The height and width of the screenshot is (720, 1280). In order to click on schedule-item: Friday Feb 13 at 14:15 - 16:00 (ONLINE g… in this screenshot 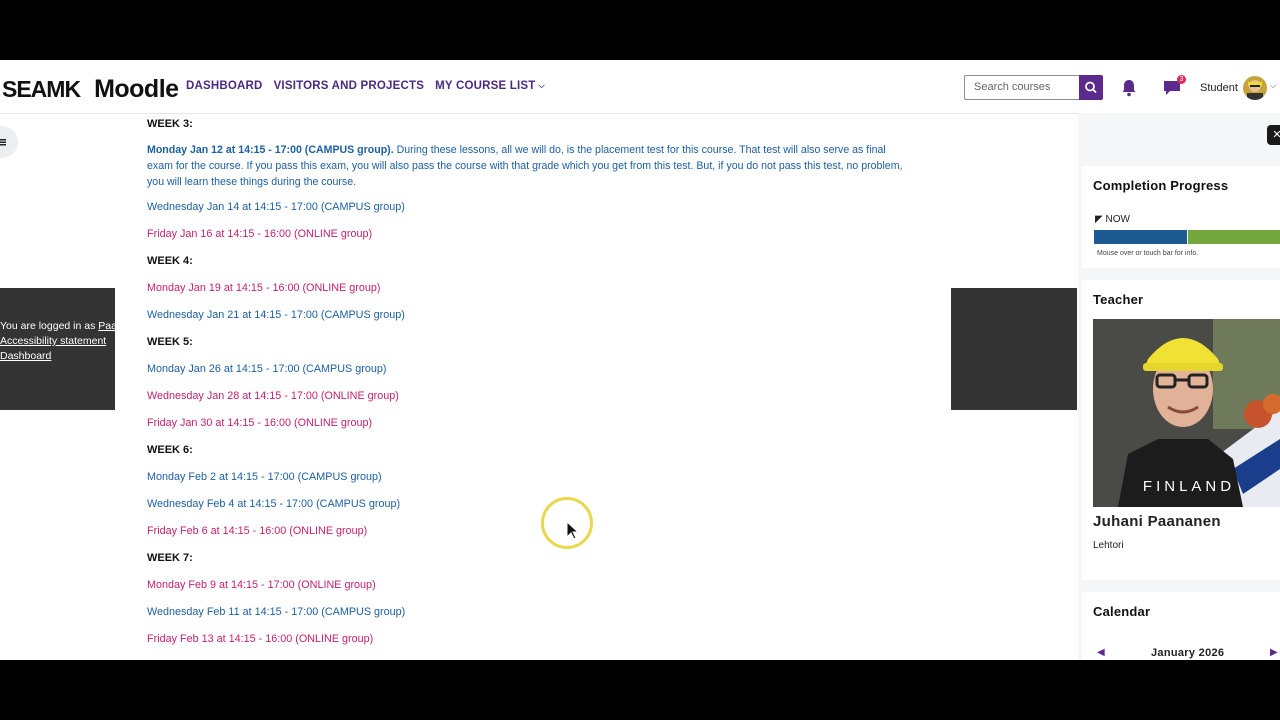, I will do `click(260, 639)`.